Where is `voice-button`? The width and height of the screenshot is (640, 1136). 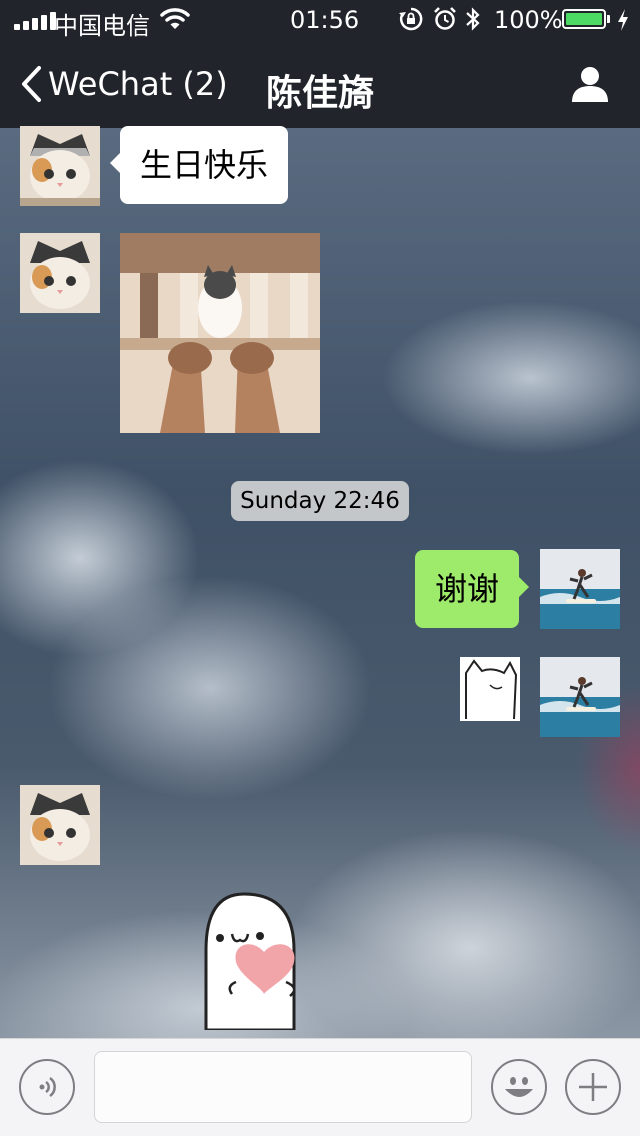
voice-button is located at coordinates (47, 1087).